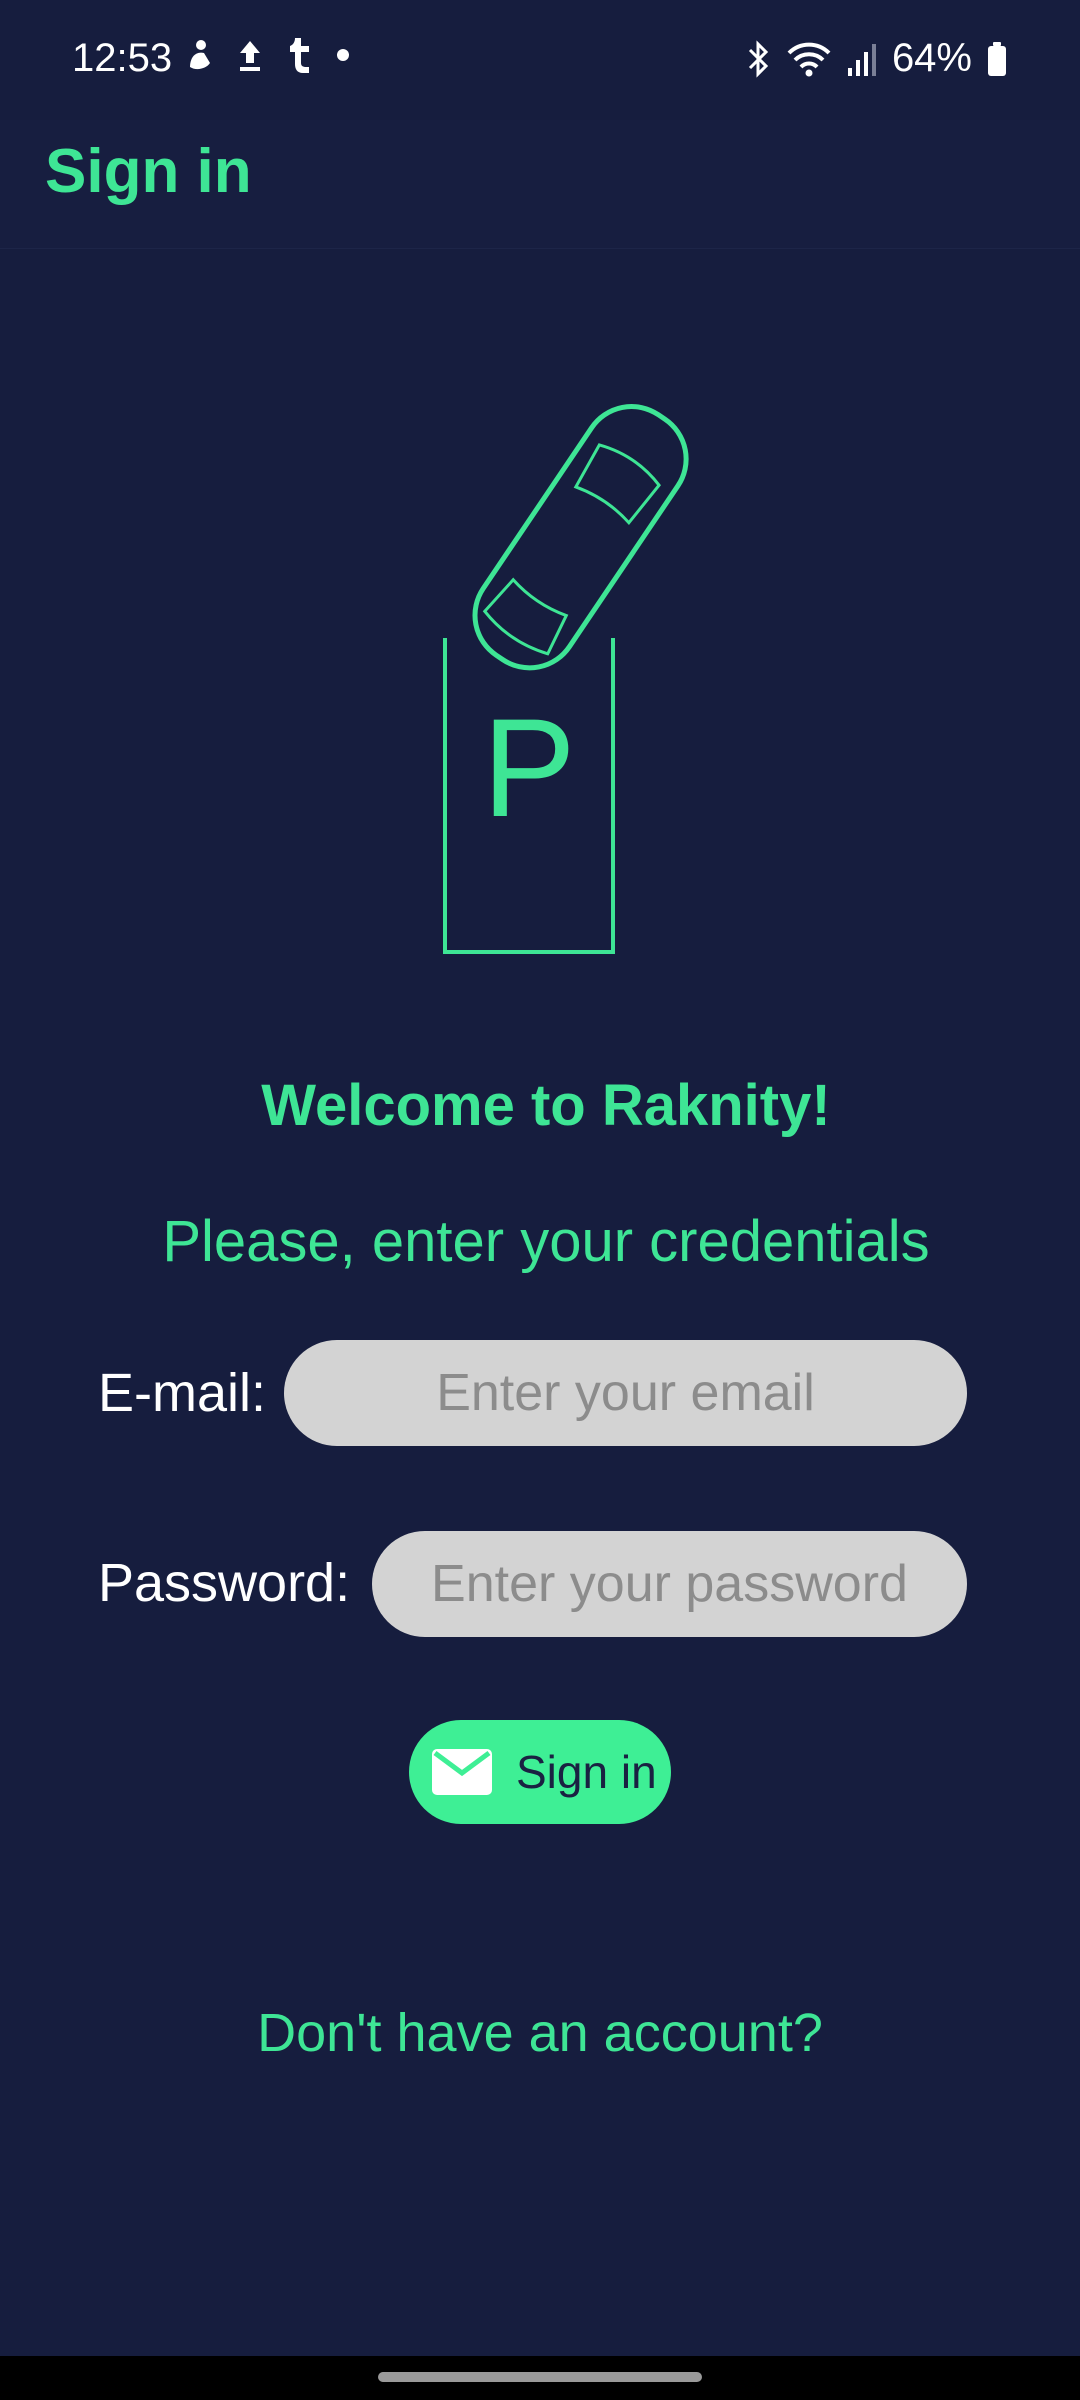  I want to click on app-bar: Sign in, so click(540, 184).